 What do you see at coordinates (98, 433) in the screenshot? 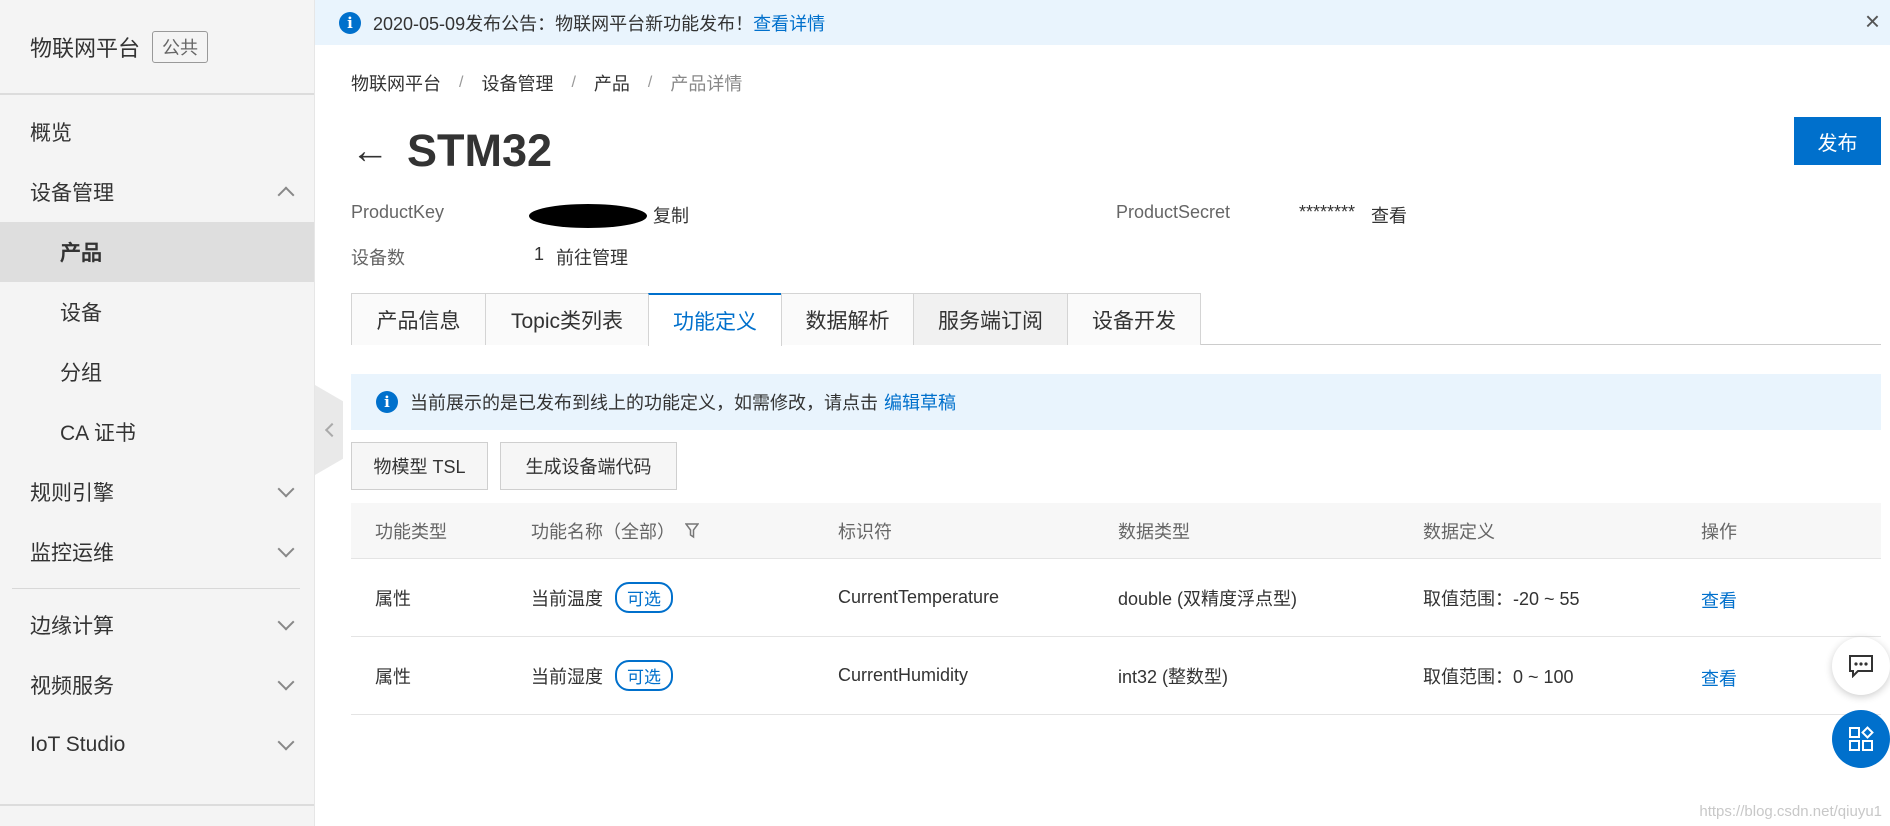
I see `sidebar-item-label: CA 证书` at bounding box center [98, 433].